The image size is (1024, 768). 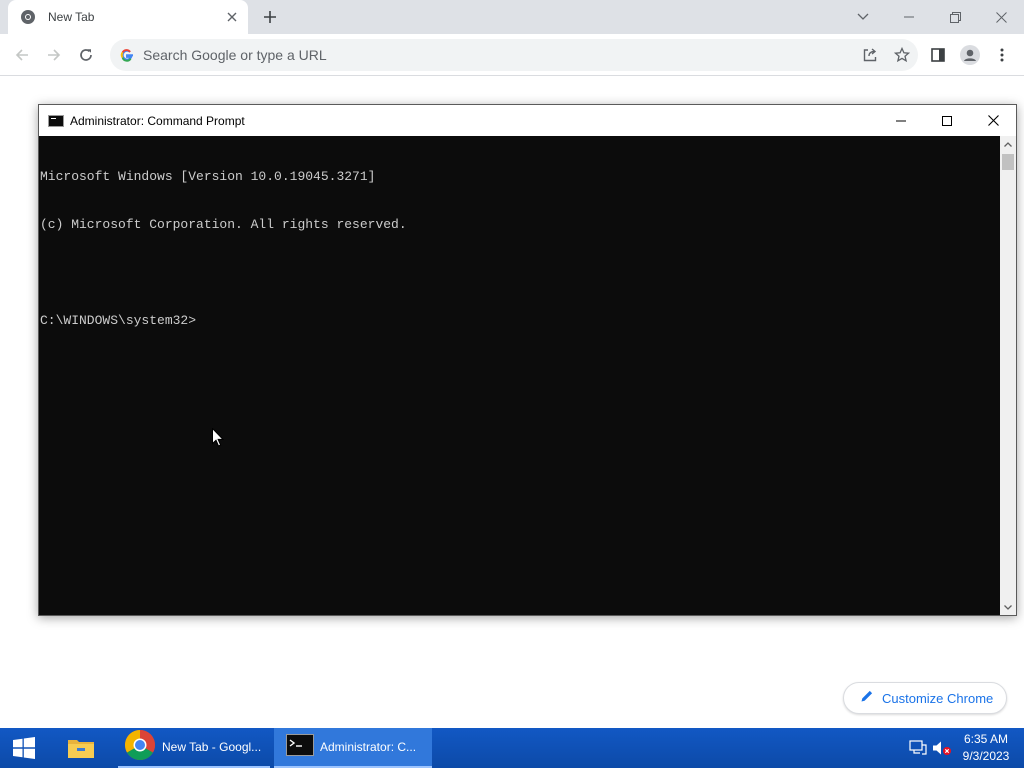 I want to click on chrome-menu-kebab-icon, so click(x=1002, y=55).